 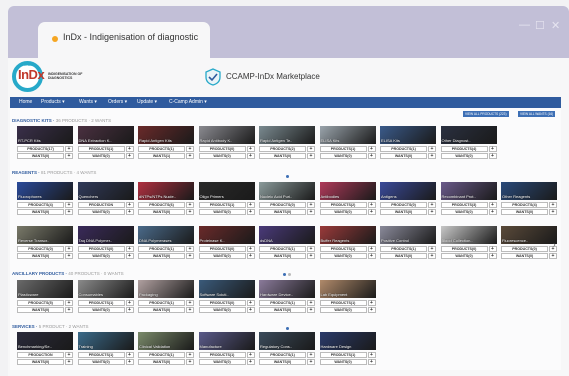 I want to click on category-card: Taq DNA Polymer.. PRODUCTS(0) + WANTS(0) +, so click(x=105, y=243).